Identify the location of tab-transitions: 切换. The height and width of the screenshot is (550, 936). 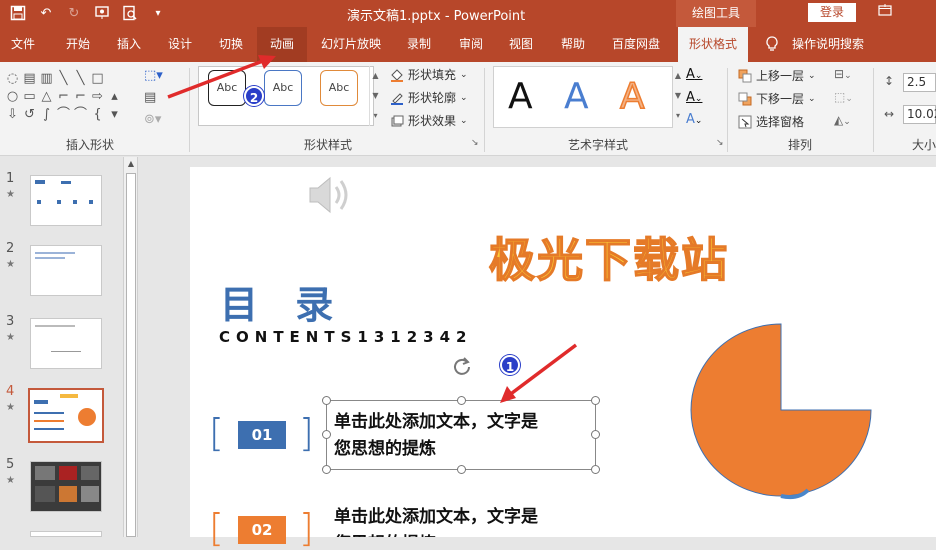
(231, 44).